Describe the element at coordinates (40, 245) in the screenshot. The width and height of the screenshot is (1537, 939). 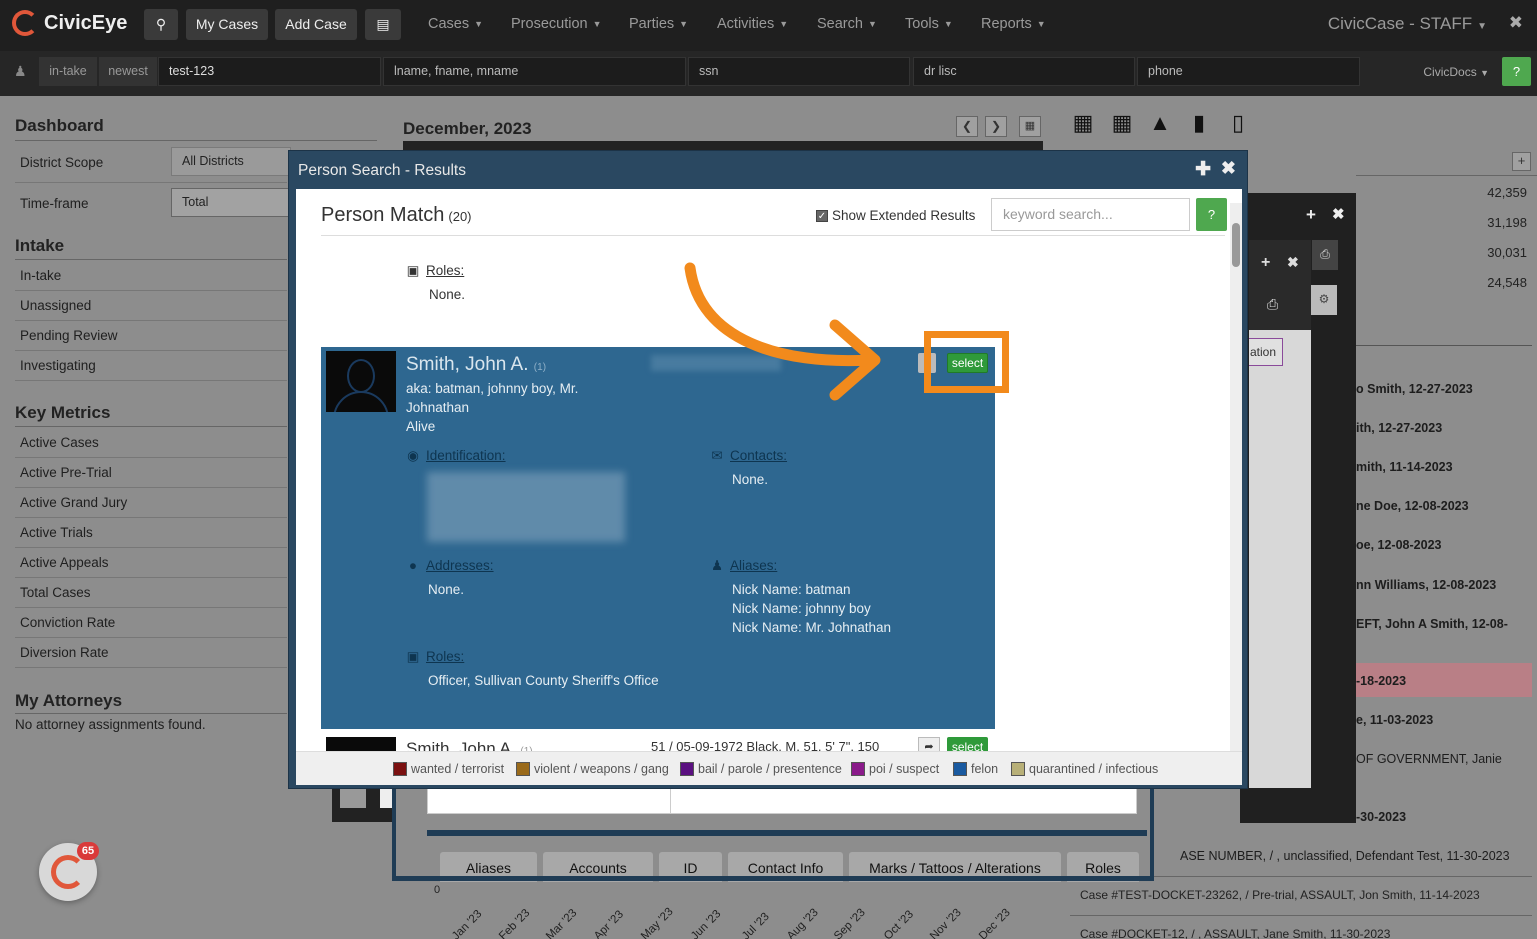
I see `intake-title: Intake` at that location.